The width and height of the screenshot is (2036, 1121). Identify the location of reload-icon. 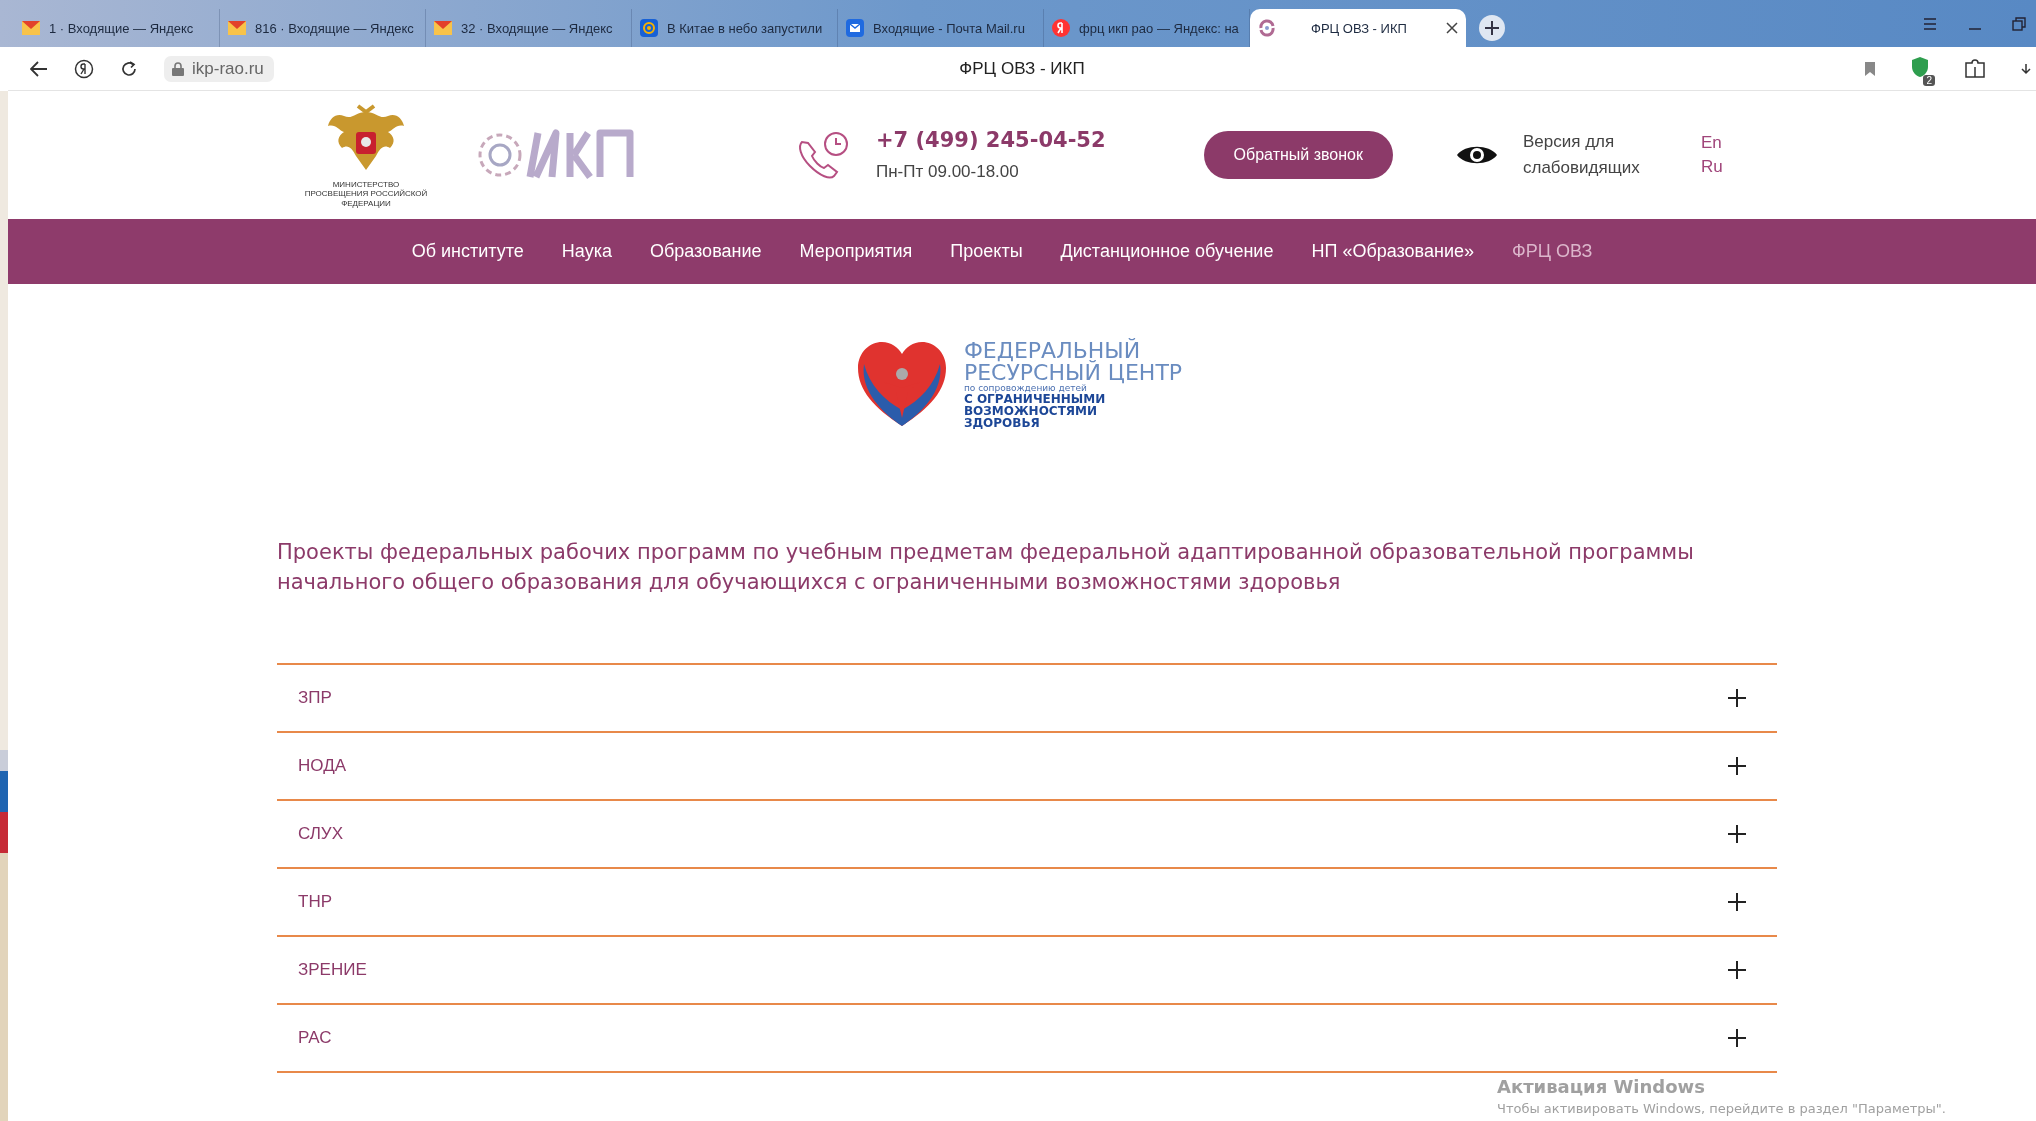
(129, 68).